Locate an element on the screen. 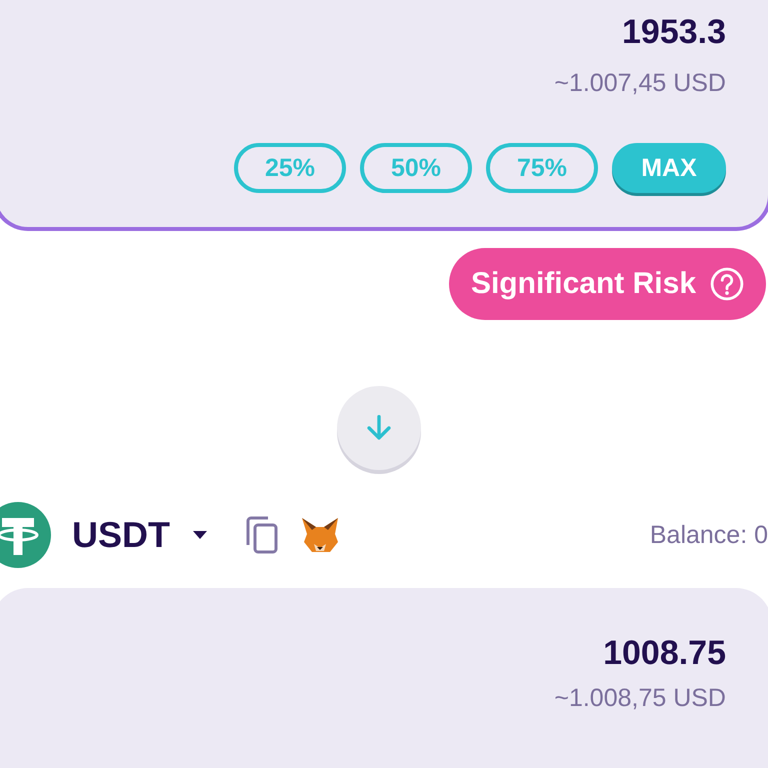 This screenshot has height=768, width=768. percent-button: MAX is located at coordinates (669, 168).